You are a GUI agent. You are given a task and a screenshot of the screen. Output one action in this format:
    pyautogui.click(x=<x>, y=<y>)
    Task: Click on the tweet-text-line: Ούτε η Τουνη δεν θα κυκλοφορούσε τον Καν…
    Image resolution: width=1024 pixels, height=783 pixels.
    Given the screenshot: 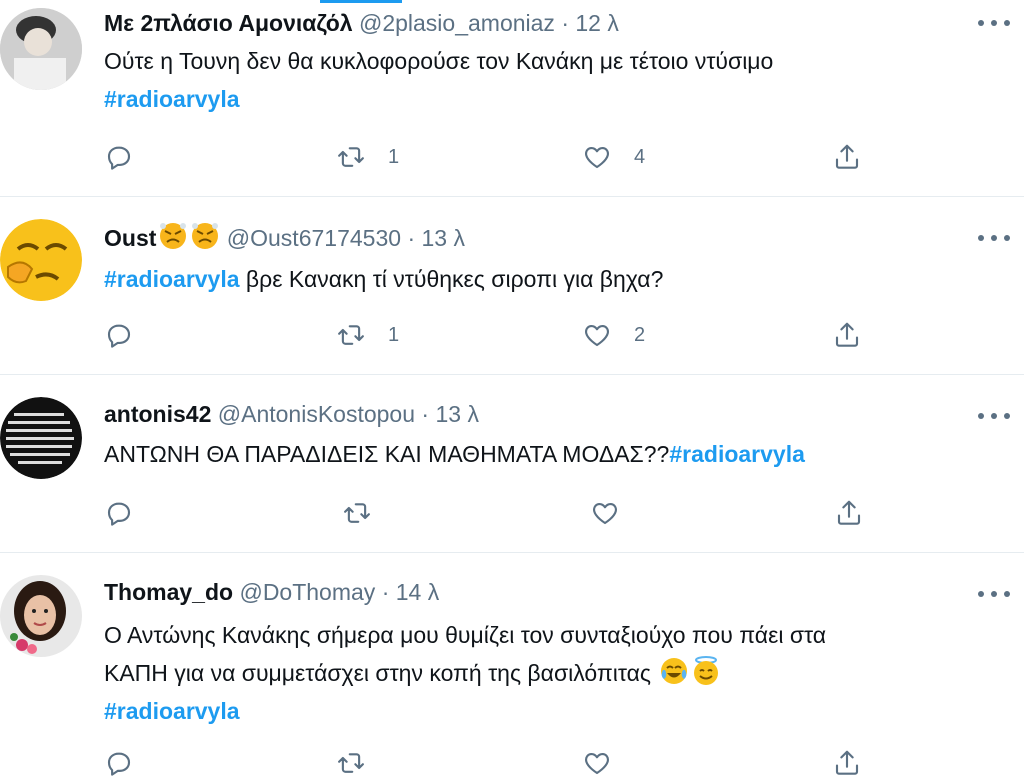 What is the action you would take?
    pyautogui.click(x=439, y=61)
    